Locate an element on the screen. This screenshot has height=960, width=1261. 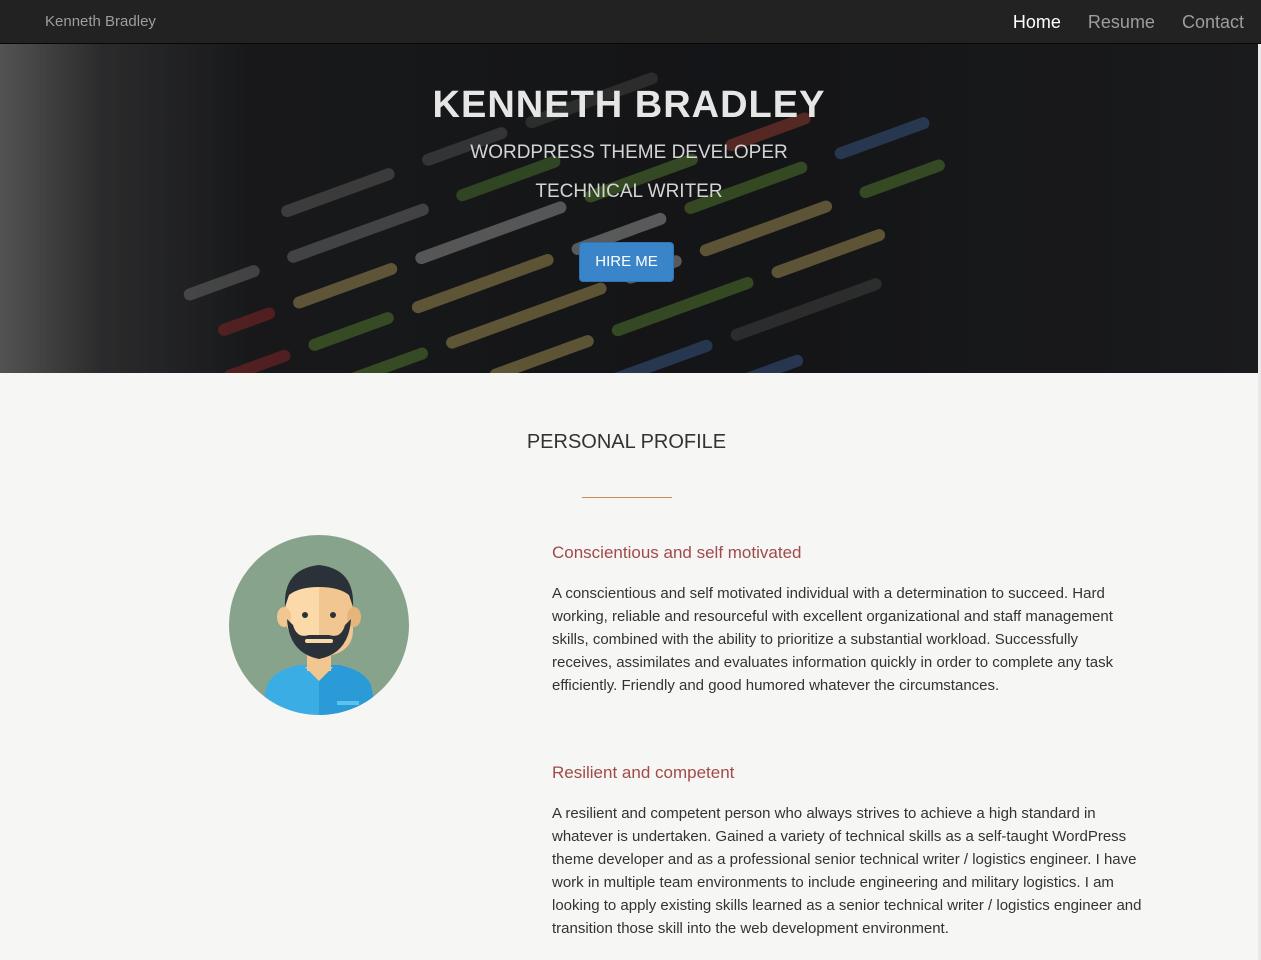
hero-subtitle-role: WORDPRESS THEME DEVELOPER is located at coordinates (629, 152).